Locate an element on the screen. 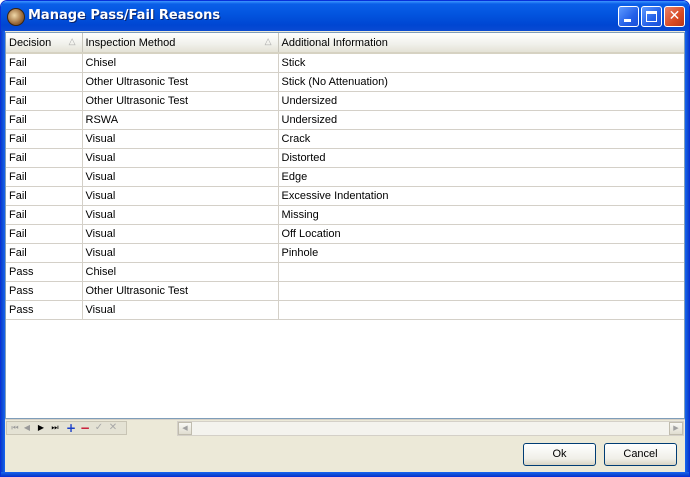 This screenshot has height=477, width=690. table-row: Fail Visual Distorted is located at coordinates (345, 158).